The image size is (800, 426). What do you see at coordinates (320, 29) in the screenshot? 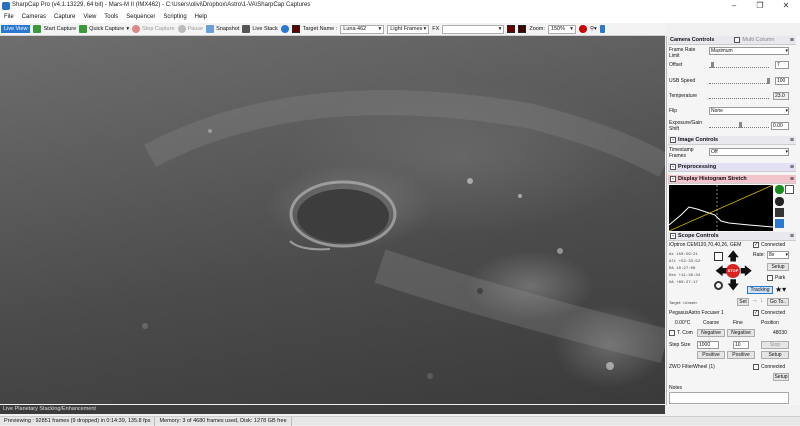
I see `target-name-label: Target Name :` at bounding box center [320, 29].